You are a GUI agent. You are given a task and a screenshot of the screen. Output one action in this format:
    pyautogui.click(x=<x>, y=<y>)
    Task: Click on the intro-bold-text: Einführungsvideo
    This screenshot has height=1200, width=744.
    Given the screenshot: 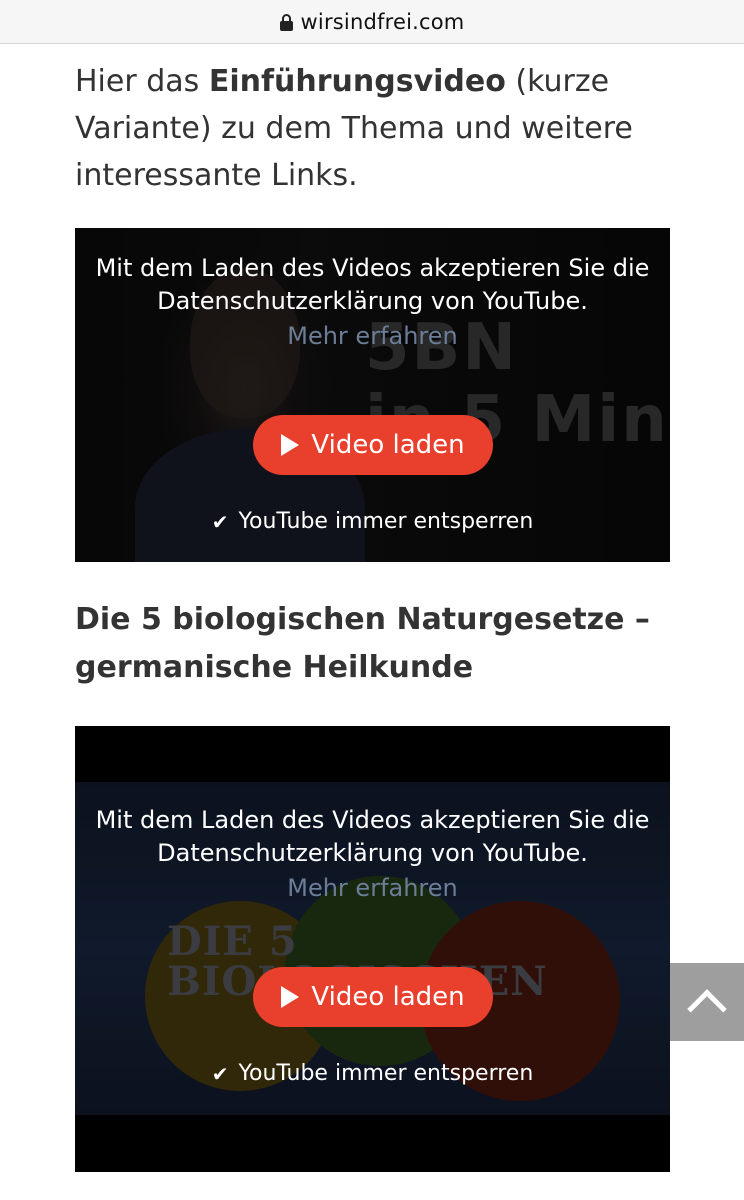 What is the action you would take?
    pyautogui.click(x=357, y=81)
    